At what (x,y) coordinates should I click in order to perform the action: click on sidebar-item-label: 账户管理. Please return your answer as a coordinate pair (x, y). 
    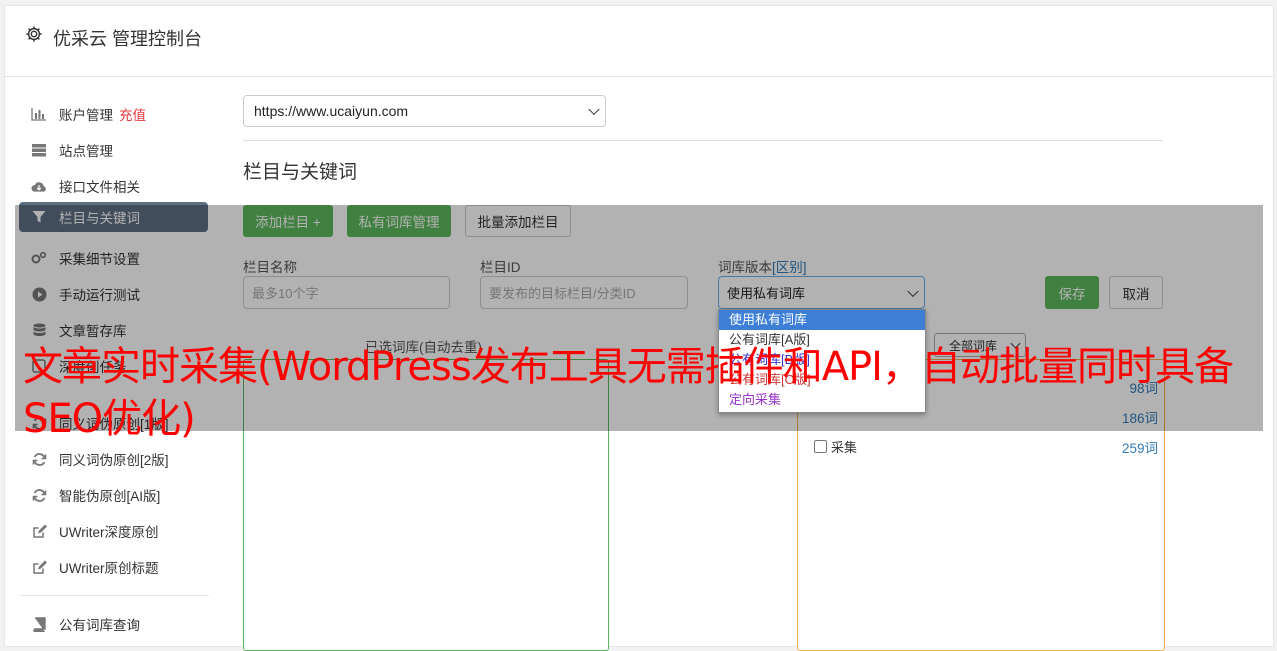
    Looking at the image, I should click on (86, 115).